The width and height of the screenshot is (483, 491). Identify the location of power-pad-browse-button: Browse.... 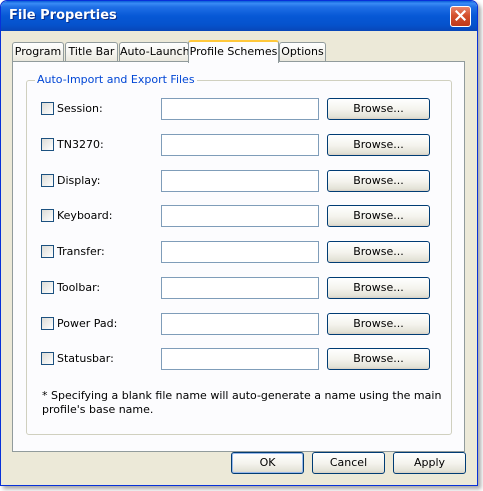
(378, 324).